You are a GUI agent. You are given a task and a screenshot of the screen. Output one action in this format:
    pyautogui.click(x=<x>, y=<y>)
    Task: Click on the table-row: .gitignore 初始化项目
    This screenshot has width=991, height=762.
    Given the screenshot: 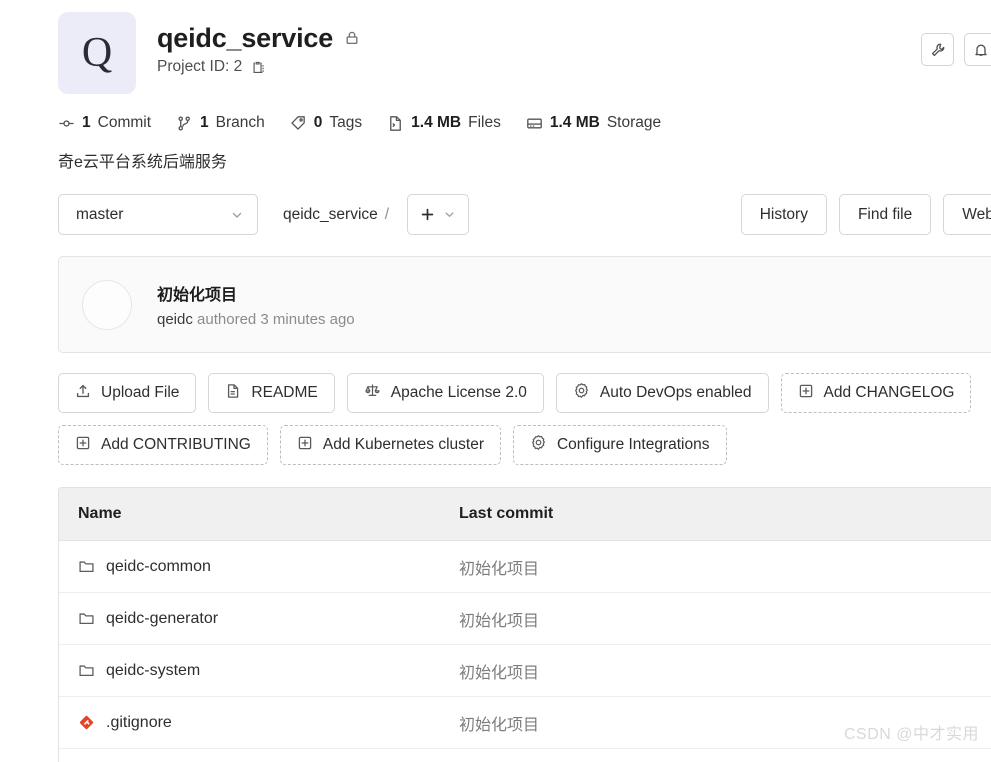 What is the action you would take?
    pyautogui.click(x=525, y=723)
    